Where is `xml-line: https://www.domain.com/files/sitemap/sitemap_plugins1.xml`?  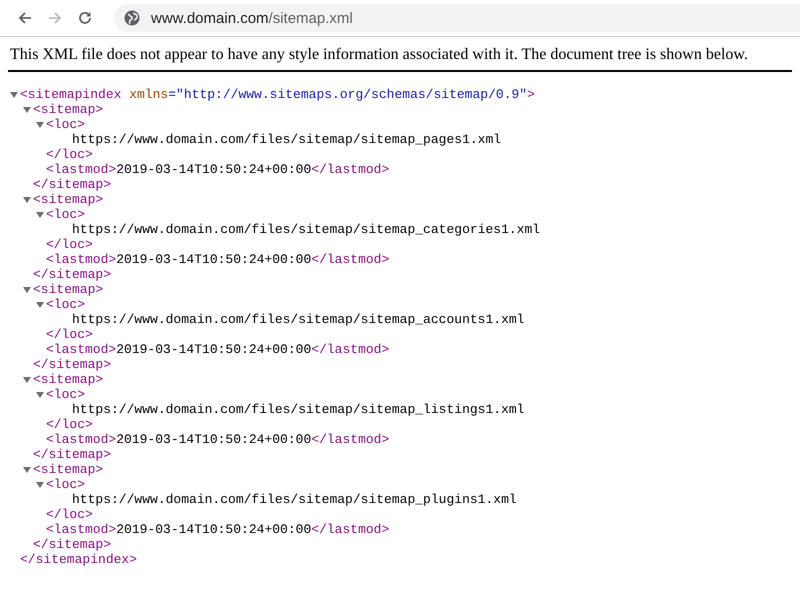
xml-line: https://www.domain.com/files/sitemap/sitemap_plugins1.xml is located at coordinates (294, 499).